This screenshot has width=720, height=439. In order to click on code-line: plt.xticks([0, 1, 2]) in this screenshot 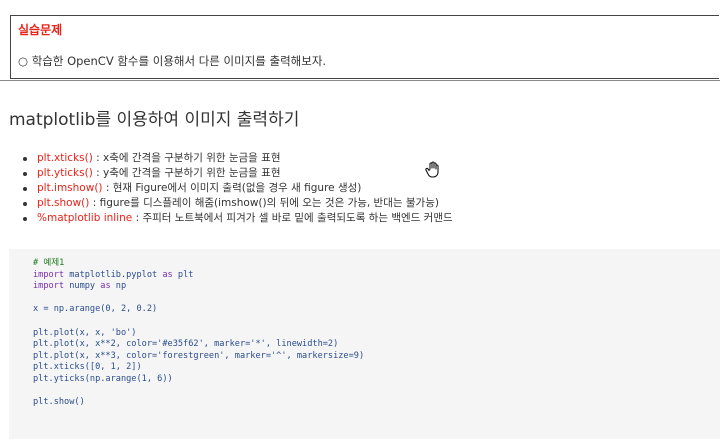, I will do `click(87, 367)`.